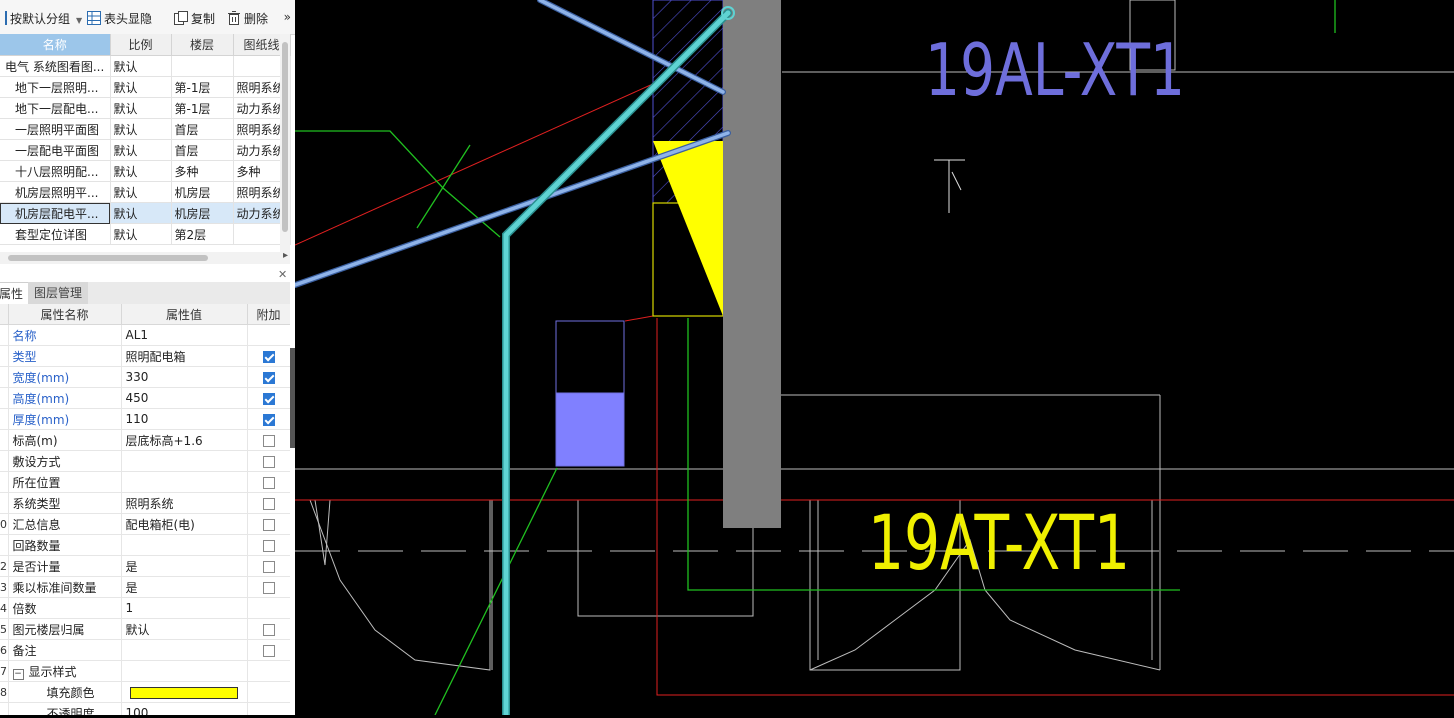 Image resolution: width=1454 pixels, height=718 pixels. Describe the element at coordinates (184, 708) in the screenshot. I see `property-value: 100` at that location.